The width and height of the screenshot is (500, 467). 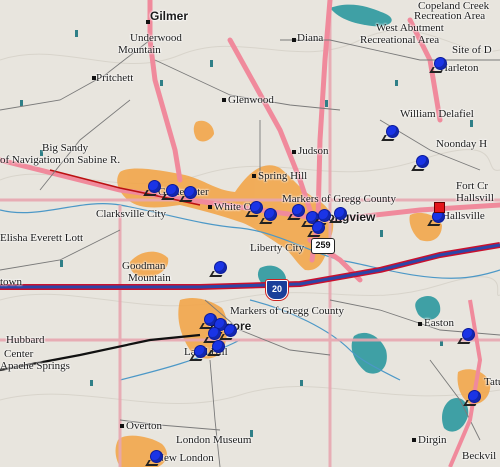 I want to click on place-elisha: Elisha Everett Lott, so click(x=41, y=238).